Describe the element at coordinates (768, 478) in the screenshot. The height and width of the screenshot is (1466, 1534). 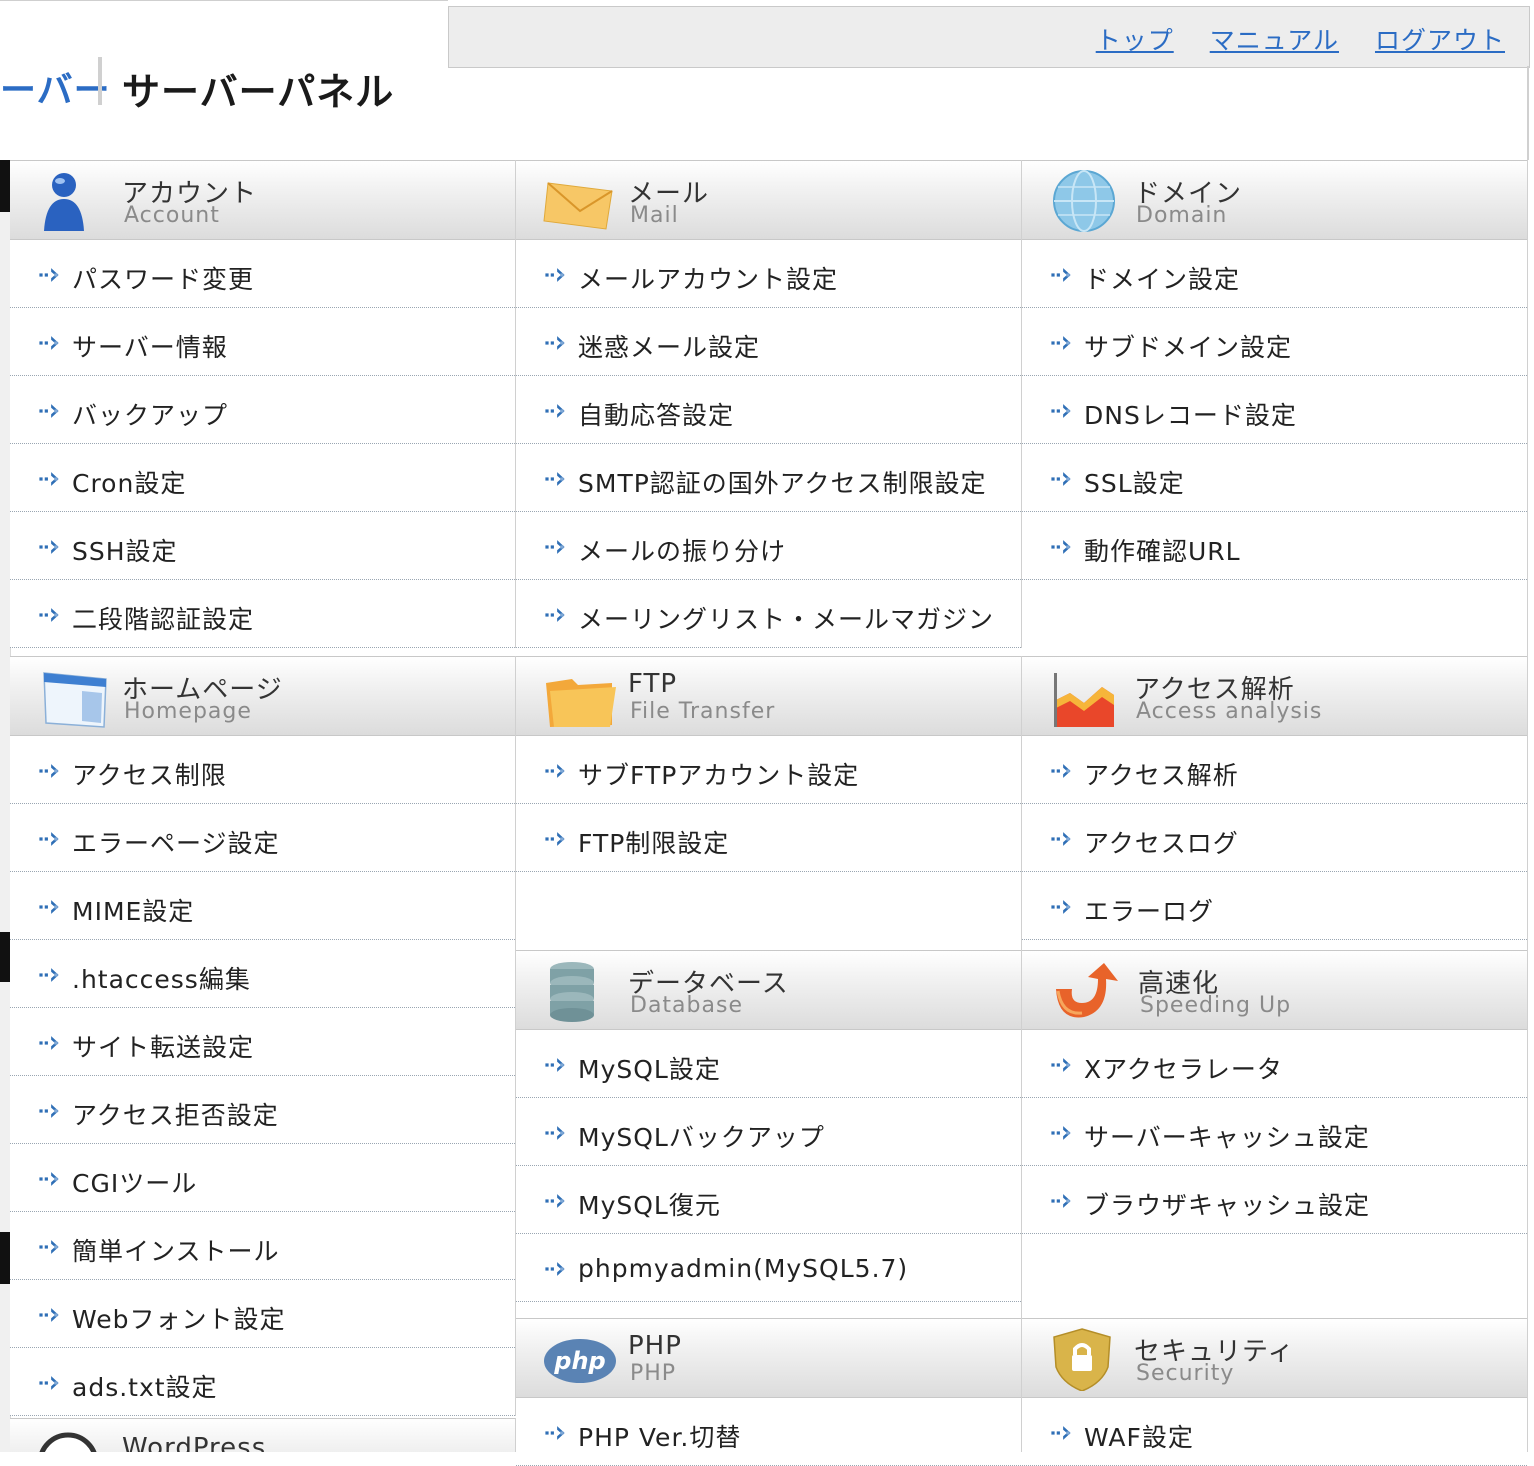
I see `menu-item: SMTP認証の国外アクセス制限設定` at that location.